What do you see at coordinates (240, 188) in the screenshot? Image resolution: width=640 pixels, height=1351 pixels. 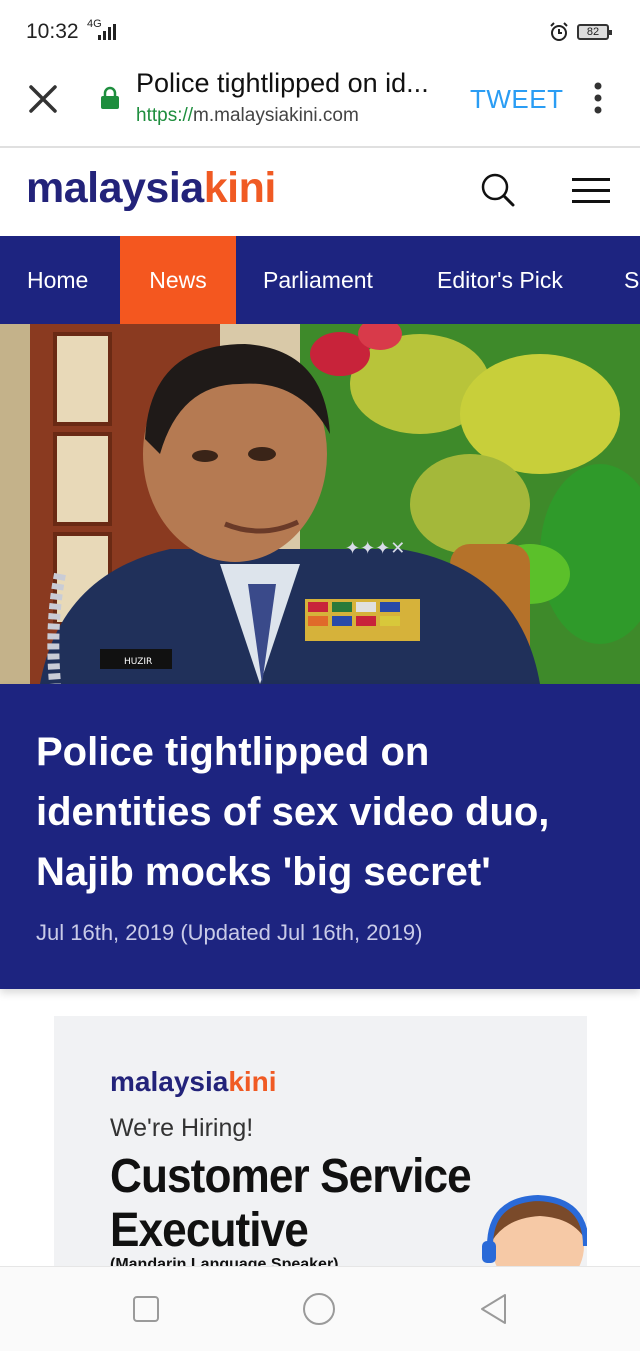 I see `logo-part-2: kini` at bounding box center [240, 188].